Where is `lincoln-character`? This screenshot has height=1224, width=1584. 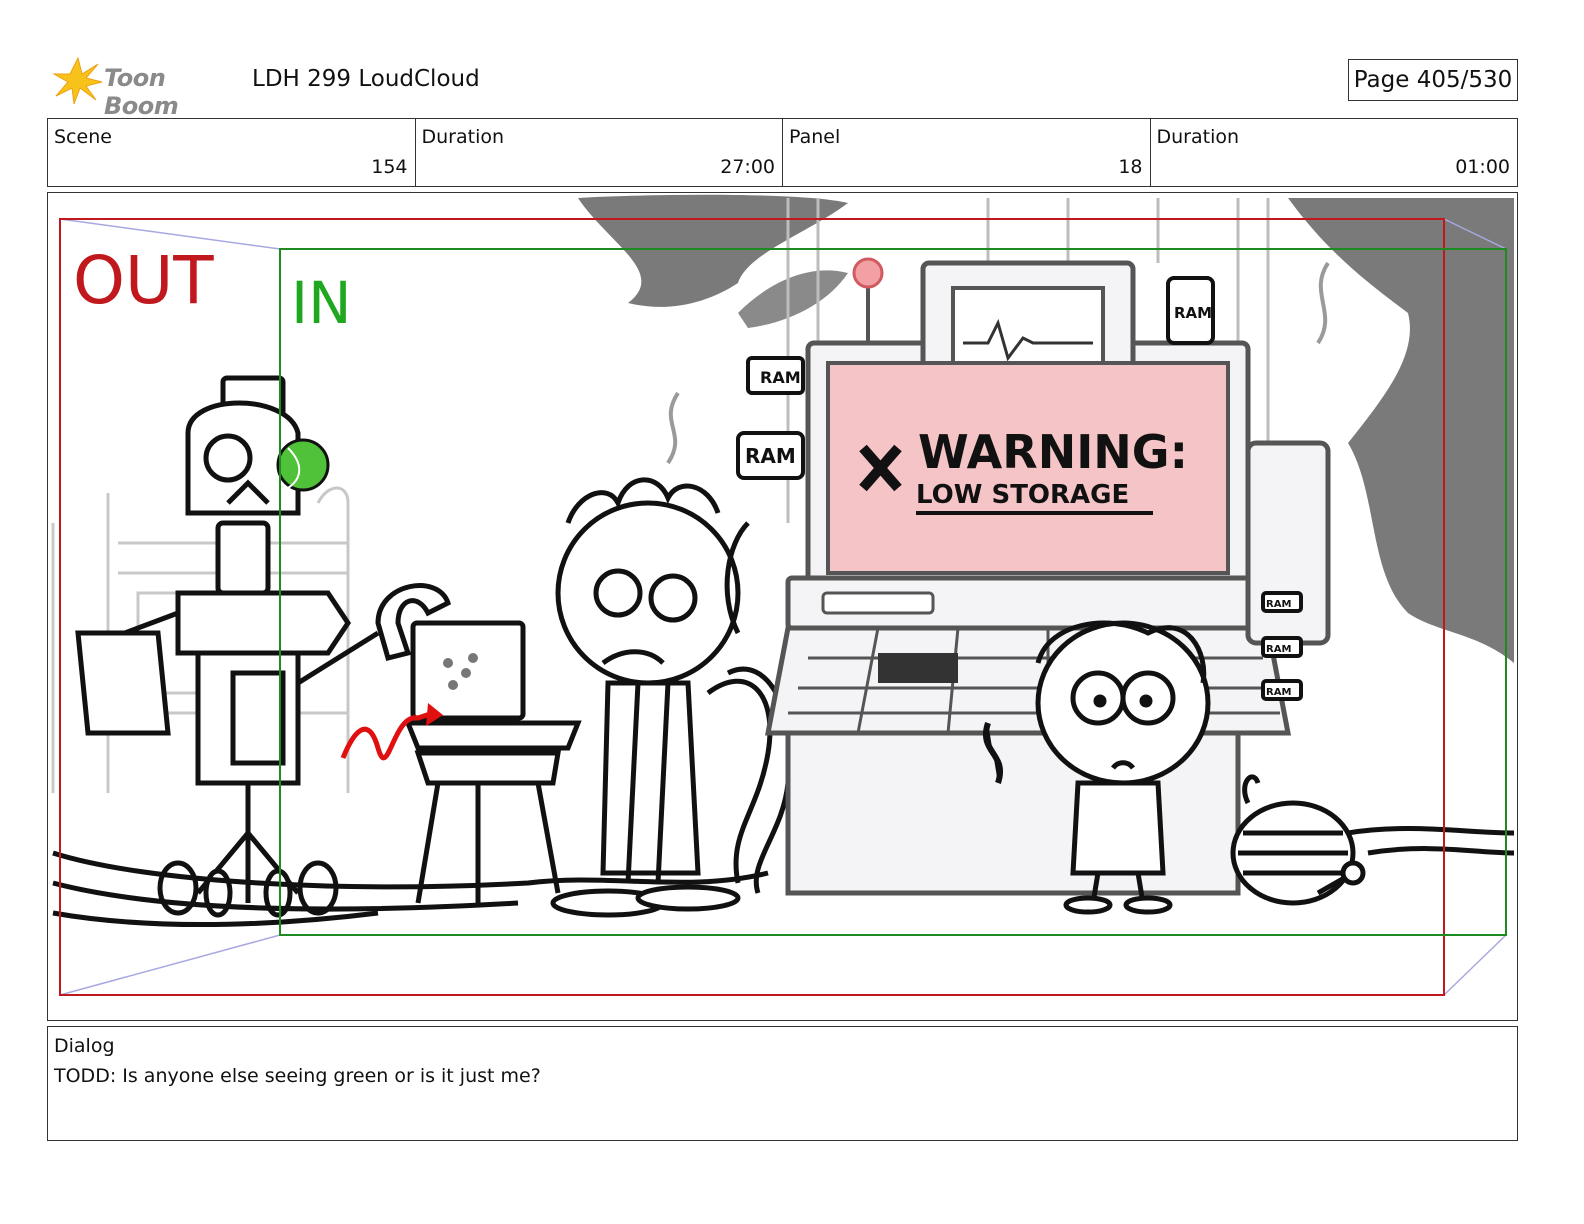 lincoln-character is located at coordinates (645, 697).